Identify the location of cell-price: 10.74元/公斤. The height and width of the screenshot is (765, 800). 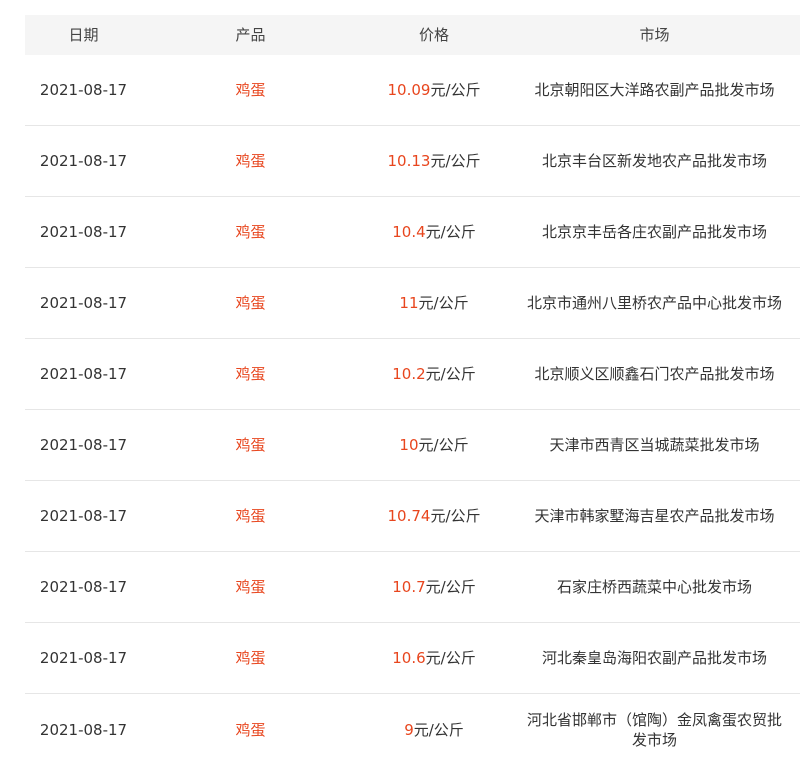
(434, 516).